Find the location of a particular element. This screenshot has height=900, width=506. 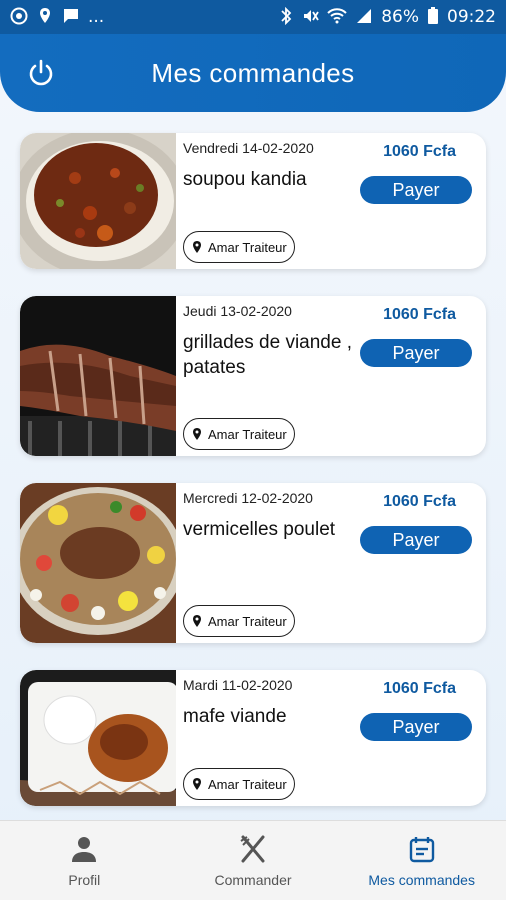

message-icon is located at coordinates (71, 17).